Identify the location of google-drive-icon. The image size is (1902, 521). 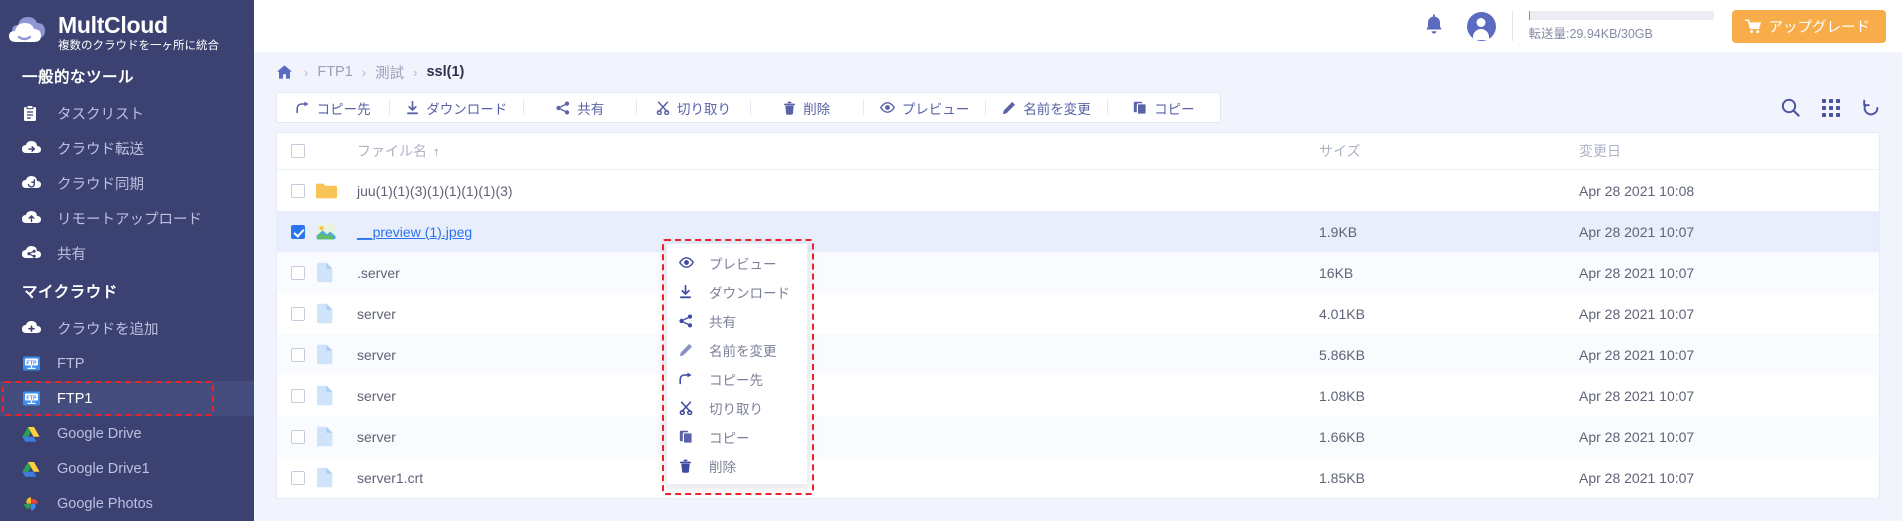
(35, 434).